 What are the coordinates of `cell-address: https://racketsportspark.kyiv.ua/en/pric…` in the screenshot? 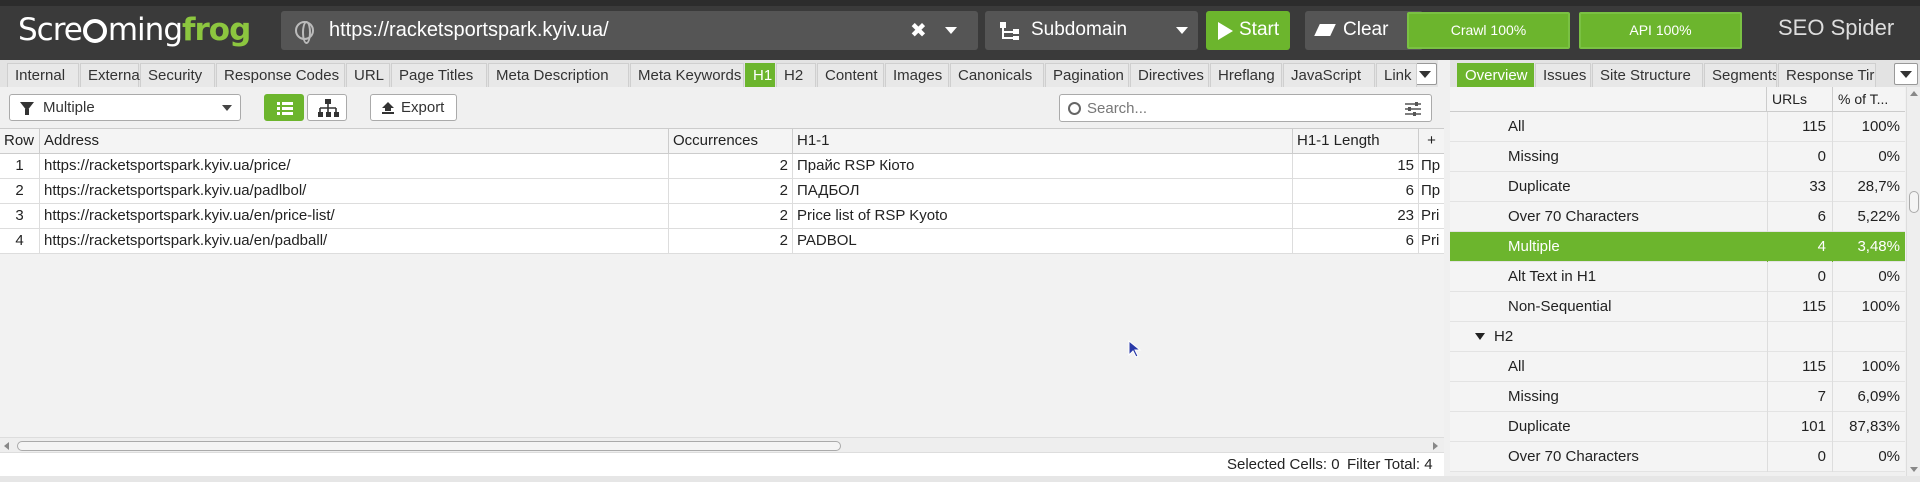 It's located at (354, 216).